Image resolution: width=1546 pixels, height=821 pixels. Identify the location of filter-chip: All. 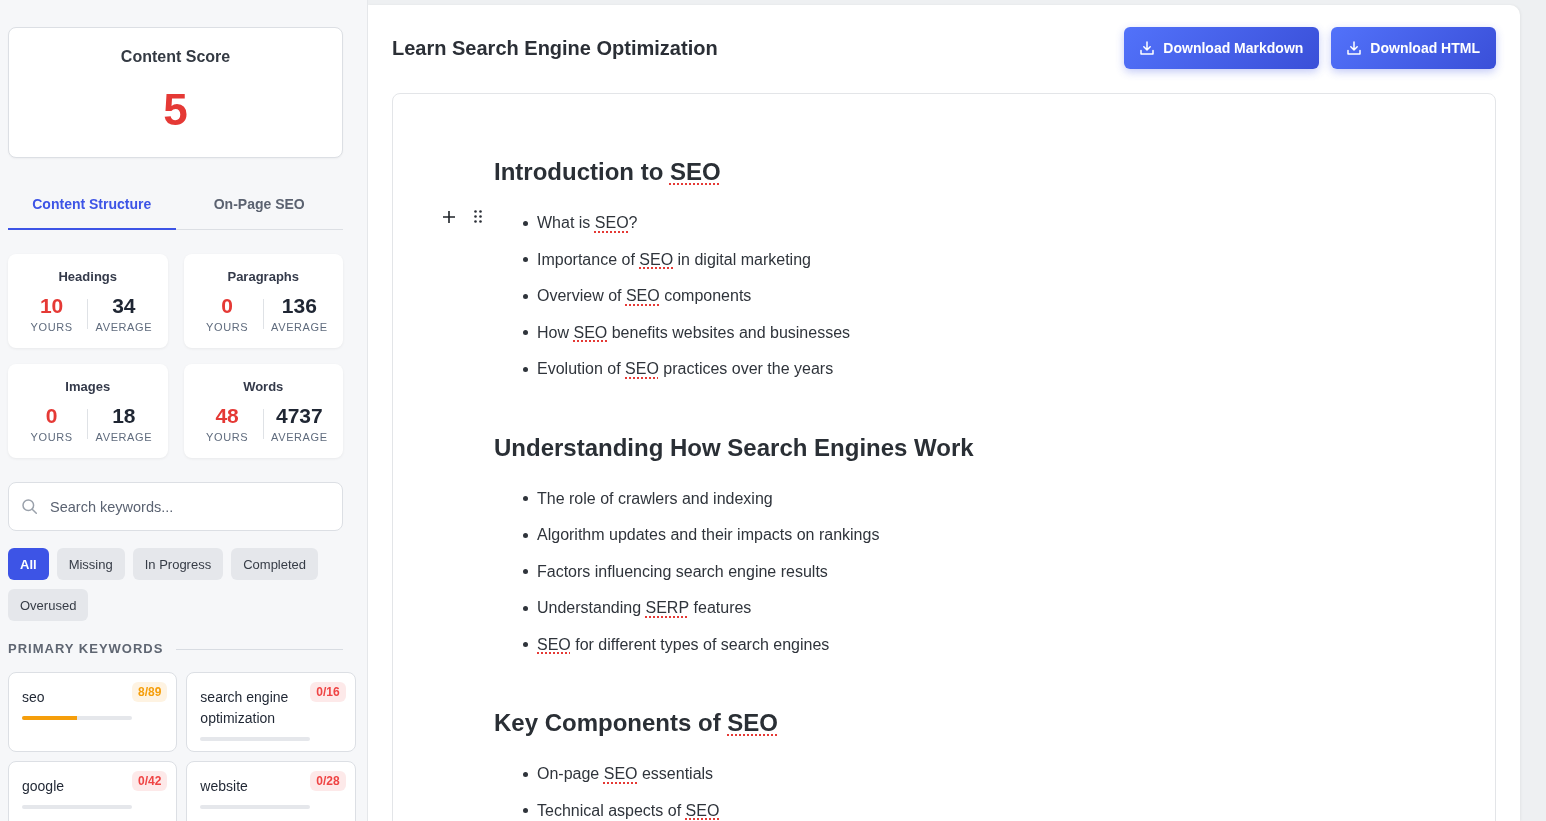
(28, 564).